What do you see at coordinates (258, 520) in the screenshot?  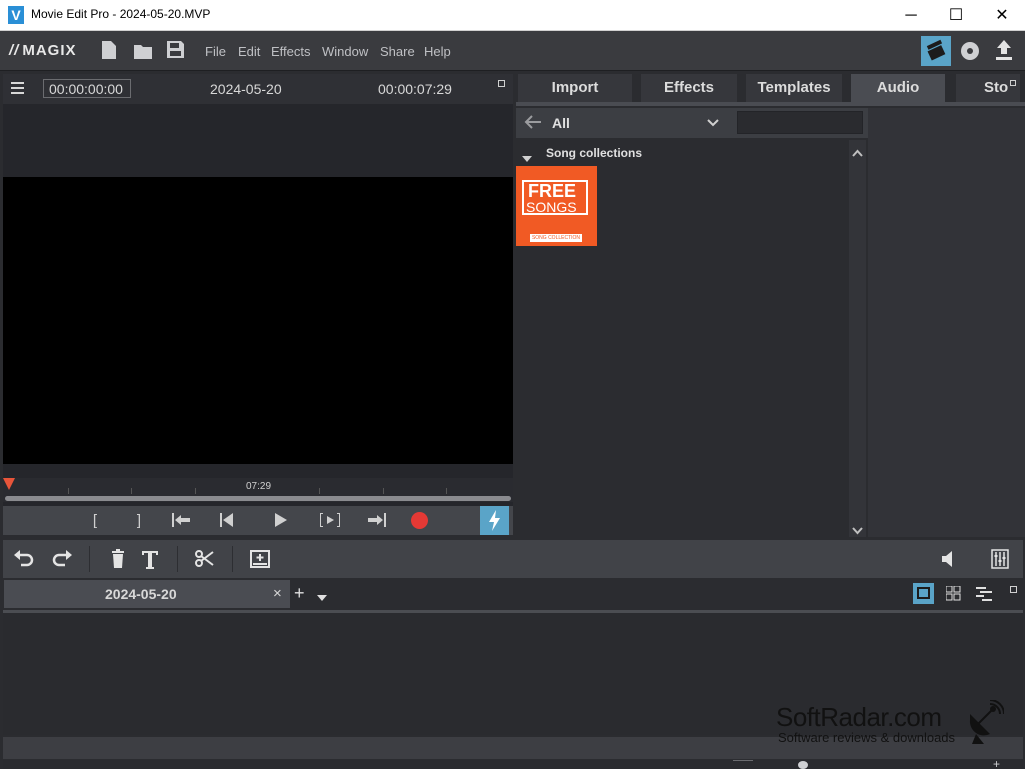 I see `transport-controls: [ ]` at bounding box center [258, 520].